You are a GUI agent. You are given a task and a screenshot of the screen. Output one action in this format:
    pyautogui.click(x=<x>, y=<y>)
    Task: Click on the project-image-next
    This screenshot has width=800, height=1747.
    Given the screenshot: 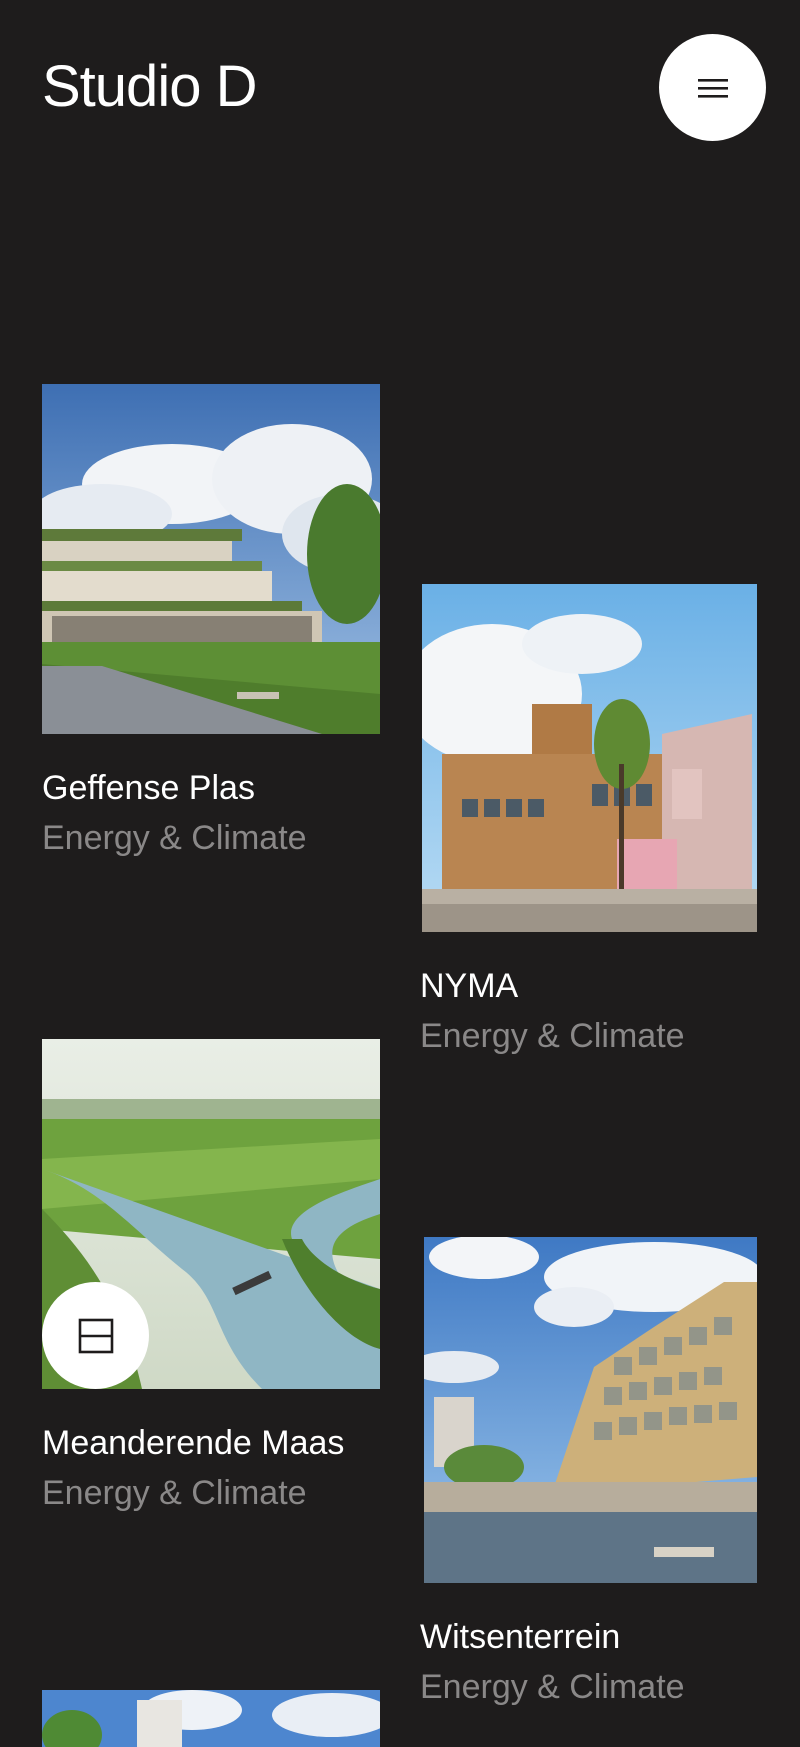 What is the action you would take?
    pyautogui.click(x=211, y=1718)
    